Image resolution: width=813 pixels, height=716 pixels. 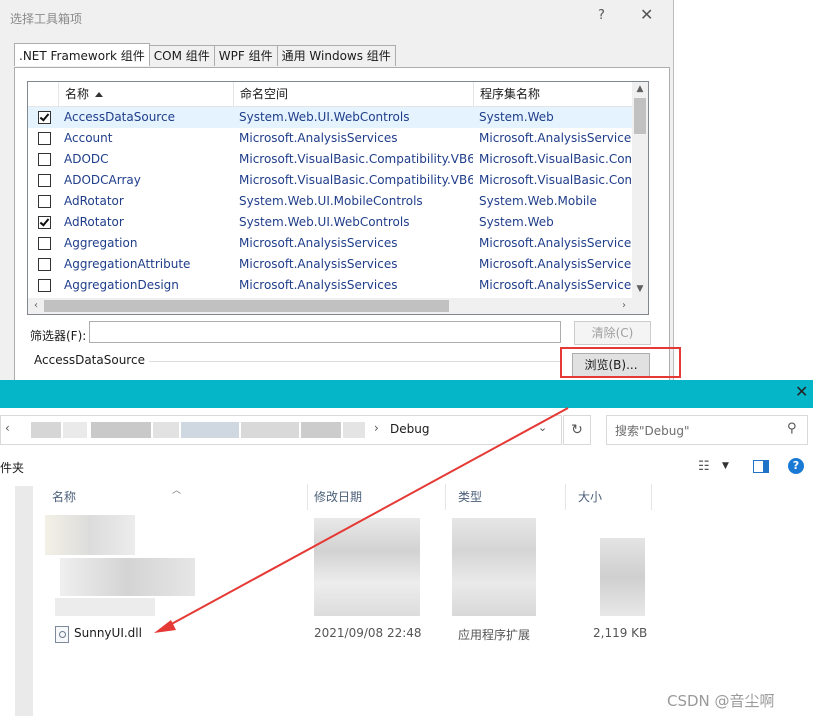 I want to click on tab-net-framework: .NET Framework 组件, so click(x=82, y=54).